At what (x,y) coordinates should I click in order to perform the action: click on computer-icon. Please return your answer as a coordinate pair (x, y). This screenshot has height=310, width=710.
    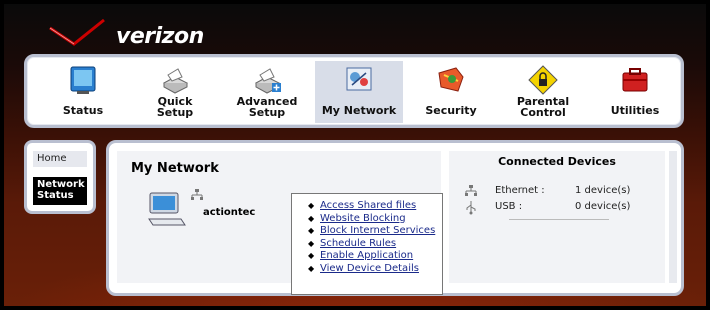
    Looking at the image, I should click on (167, 209).